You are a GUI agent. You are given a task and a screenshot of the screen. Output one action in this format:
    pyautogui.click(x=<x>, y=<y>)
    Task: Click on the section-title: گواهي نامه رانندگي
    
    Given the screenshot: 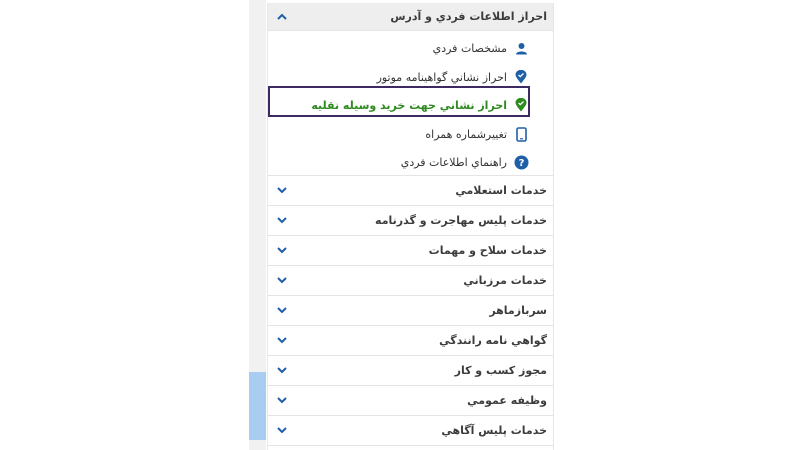 What is the action you would take?
    pyautogui.click(x=493, y=340)
    